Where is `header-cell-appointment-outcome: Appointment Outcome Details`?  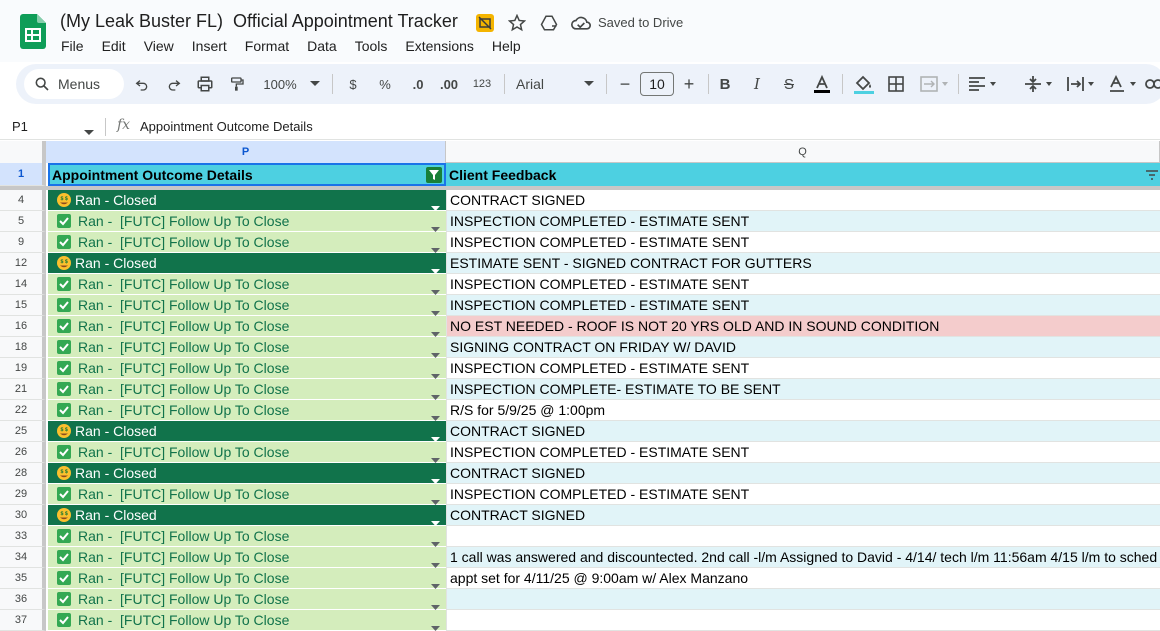 header-cell-appointment-outcome: Appointment Outcome Details is located at coordinates (247, 174).